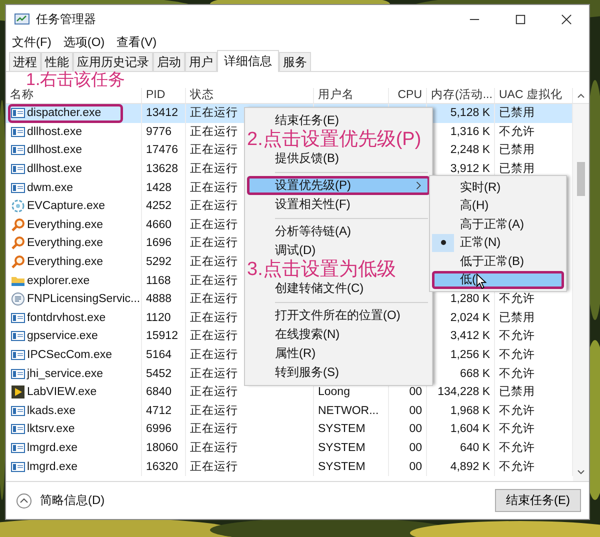  Describe the element at coordinates (159, 374) in the screenshot. I see `table-cell: 5452` at that location.